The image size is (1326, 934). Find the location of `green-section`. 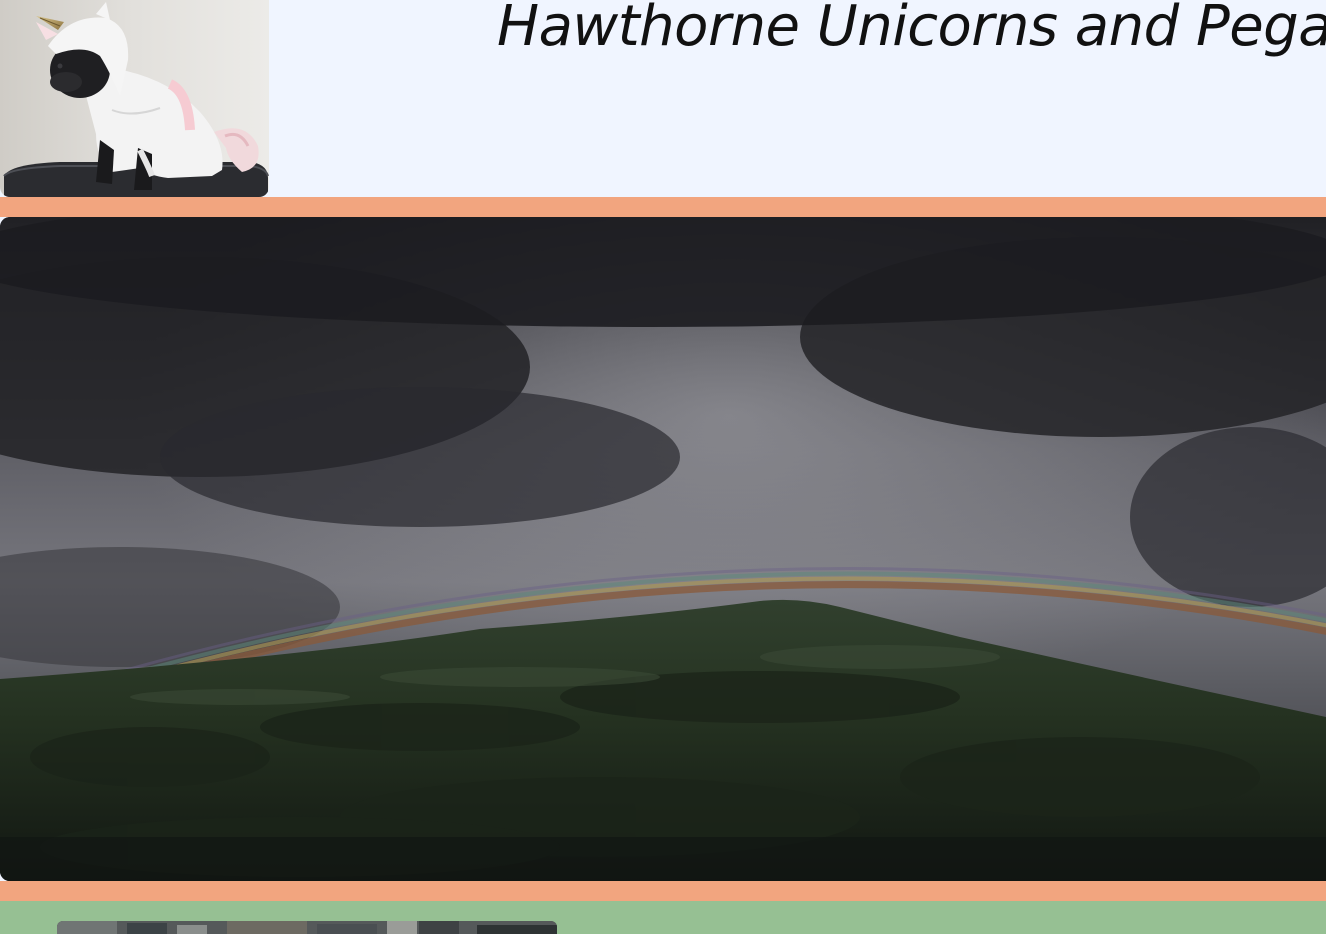

green-section is located at coordinates (663, 917).